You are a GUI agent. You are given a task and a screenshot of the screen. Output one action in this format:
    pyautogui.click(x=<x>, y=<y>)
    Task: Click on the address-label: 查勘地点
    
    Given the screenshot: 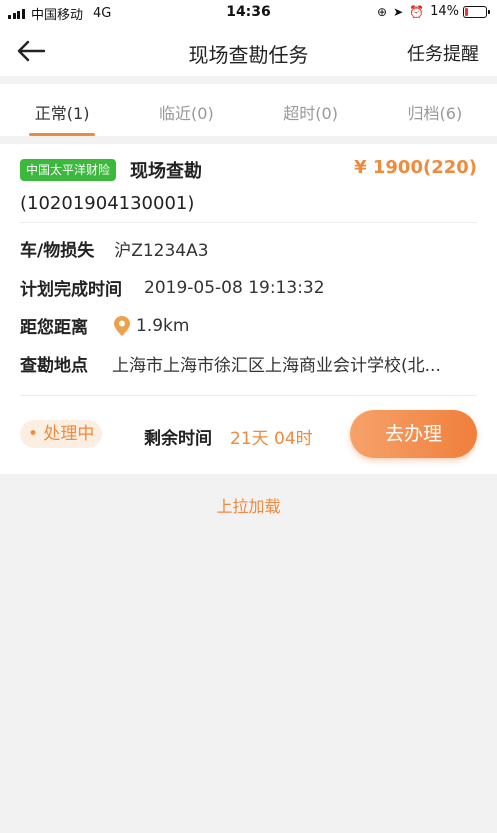 What is the action you would take?
    pyautogui.click(x=54, y=366)
    